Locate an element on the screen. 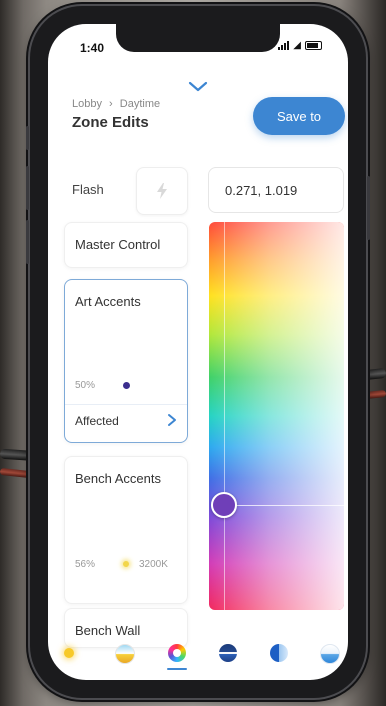  zone-card-art-accents: Art Accents 50% Affected is located at coordinates (126, 361).